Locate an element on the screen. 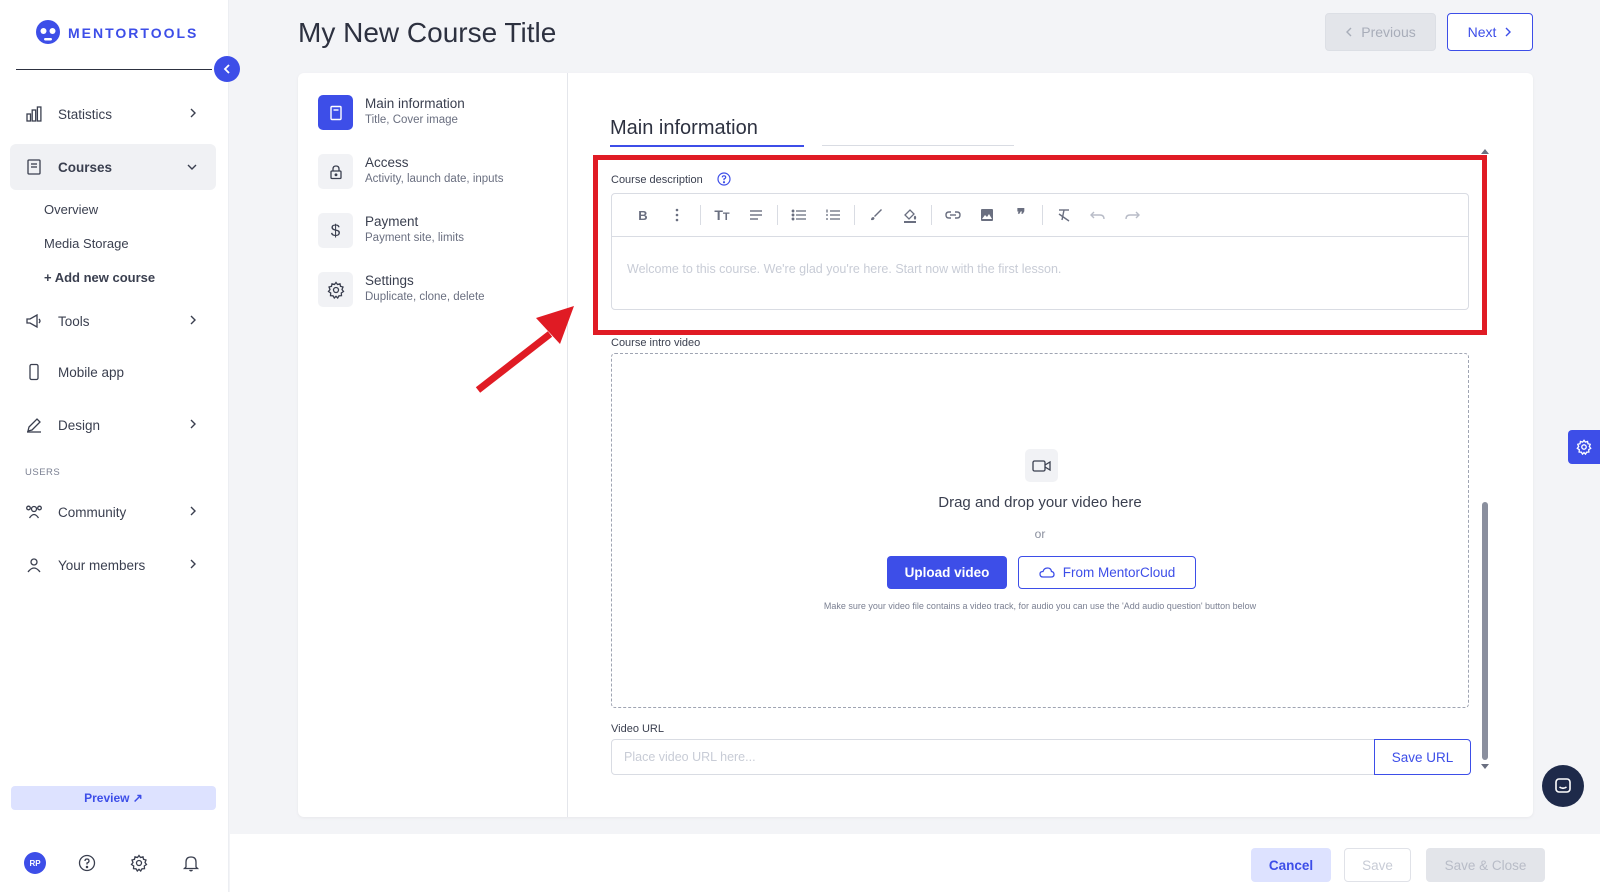  sidebar-item-your-members: Your members is located at coordinates (113, 565).